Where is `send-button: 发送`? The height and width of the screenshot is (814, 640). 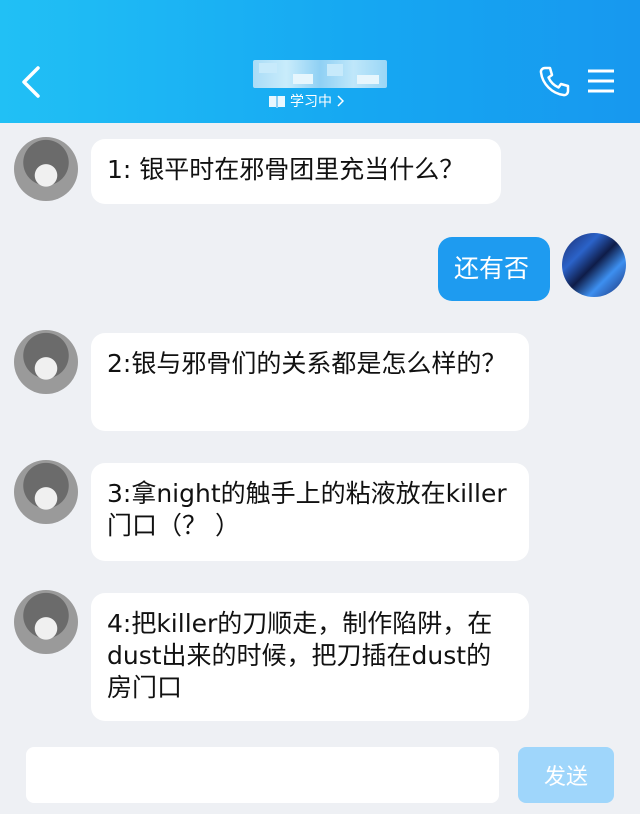
send-button: 发送 is located at coordinates (566, 775).